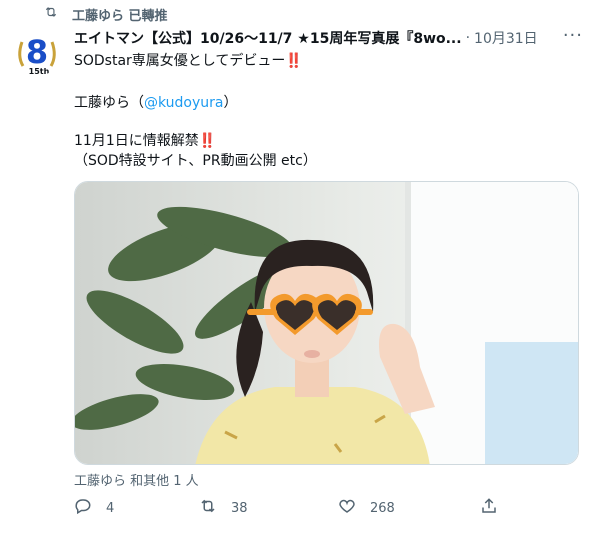  Describe the element at coordinates (382, 508) in the screenshot. I see `like-count: 268` at that location.